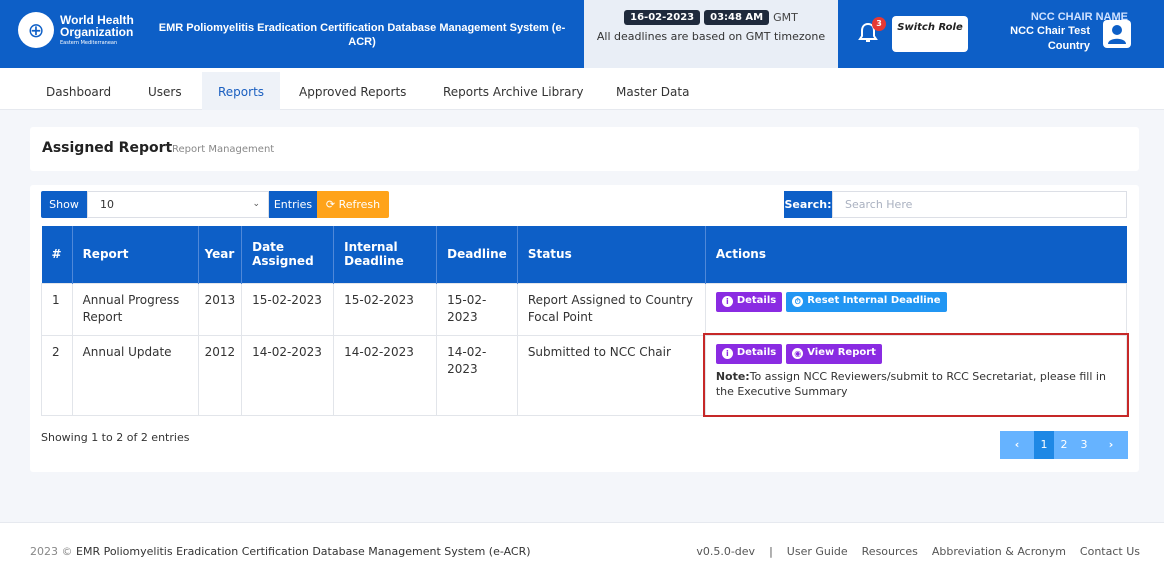  Describe the element at coordinates (36, 30) in the screenshot. I see `globe-icon: ⊕` at that location.